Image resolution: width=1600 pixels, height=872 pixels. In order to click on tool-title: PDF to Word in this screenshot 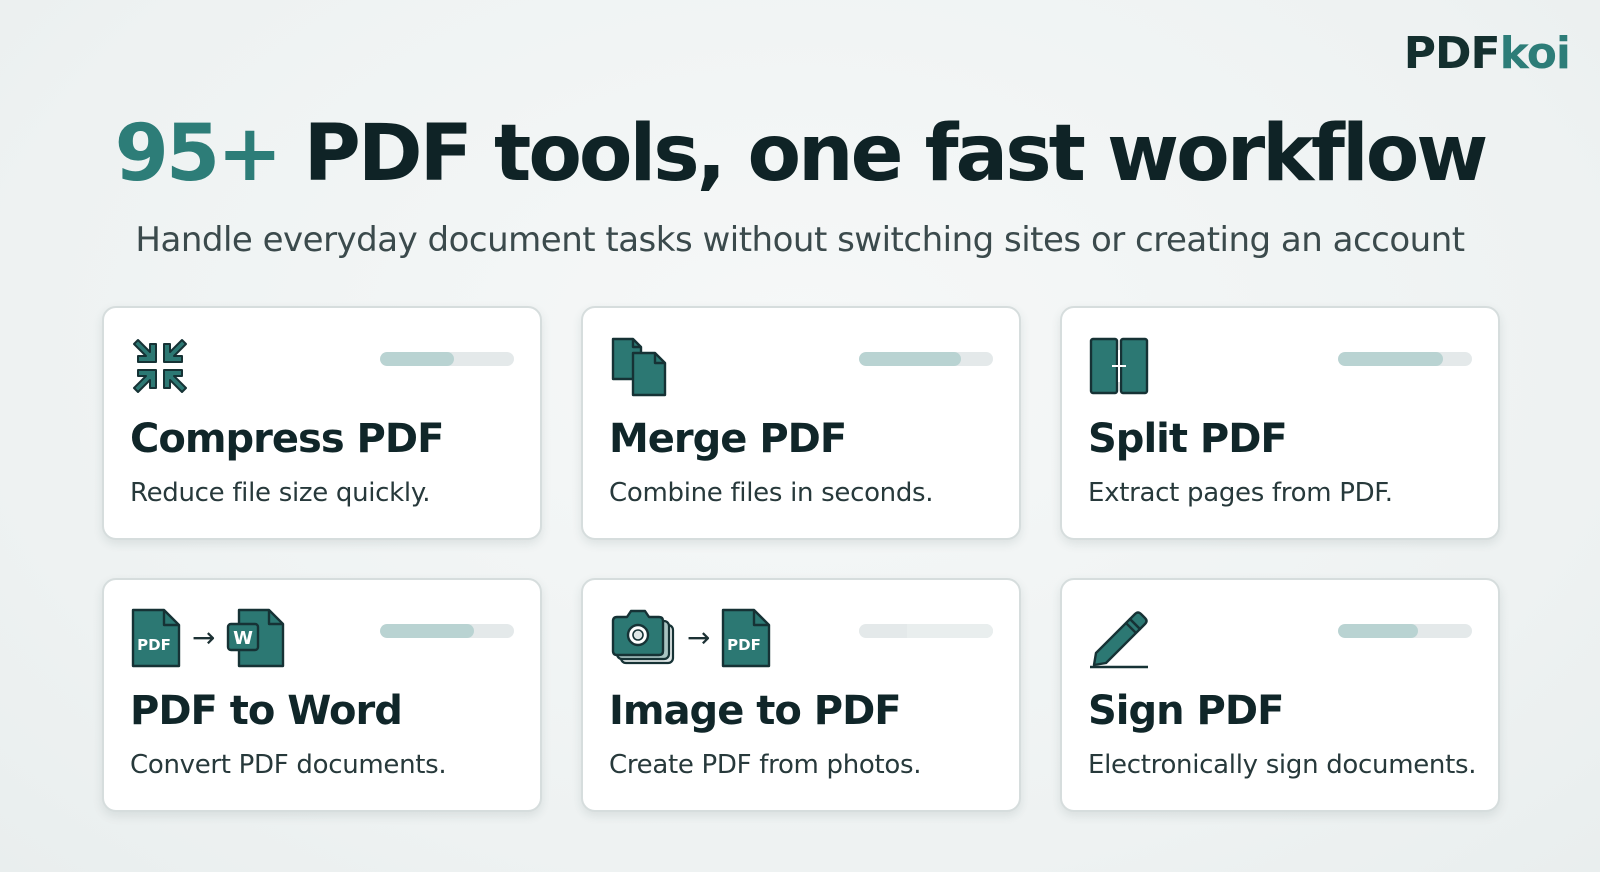, I will do `click(266, 711)`.